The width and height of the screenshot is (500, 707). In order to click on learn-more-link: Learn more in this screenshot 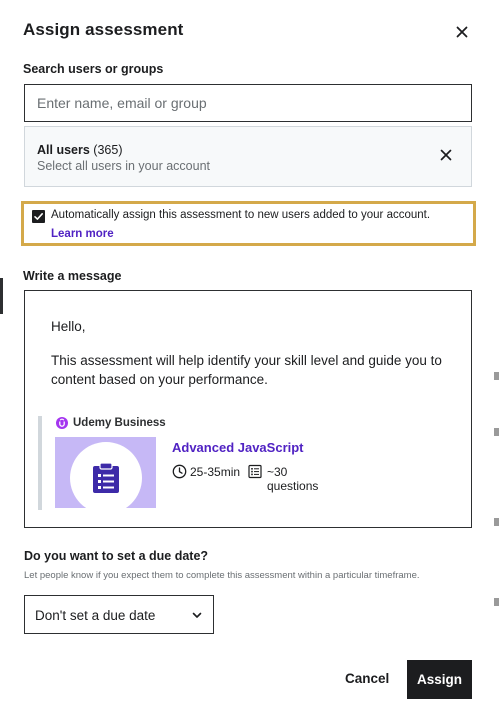, I will do `click(82, 234)`.